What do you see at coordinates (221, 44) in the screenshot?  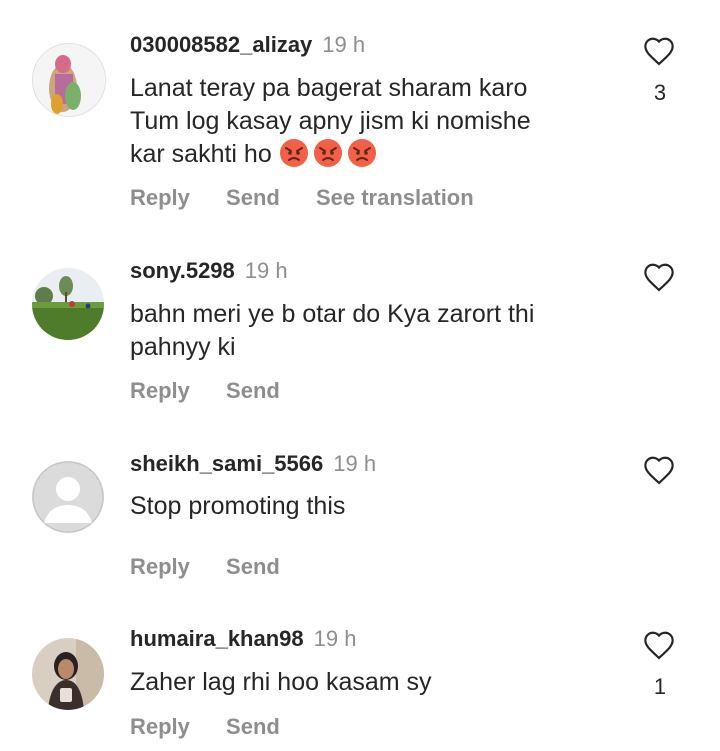 I see `username-text: 030008582_alizay` at bounding box center [221, 44].